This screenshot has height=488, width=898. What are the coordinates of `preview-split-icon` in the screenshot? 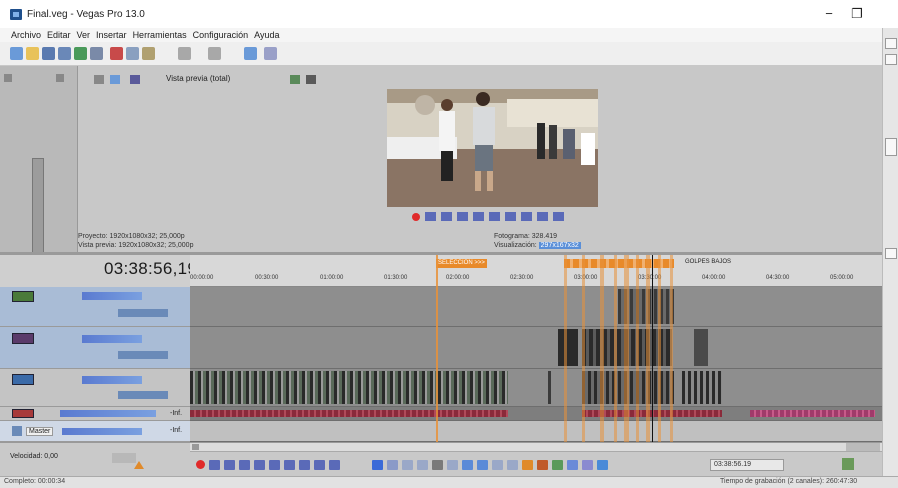 It's located at (115, 79).